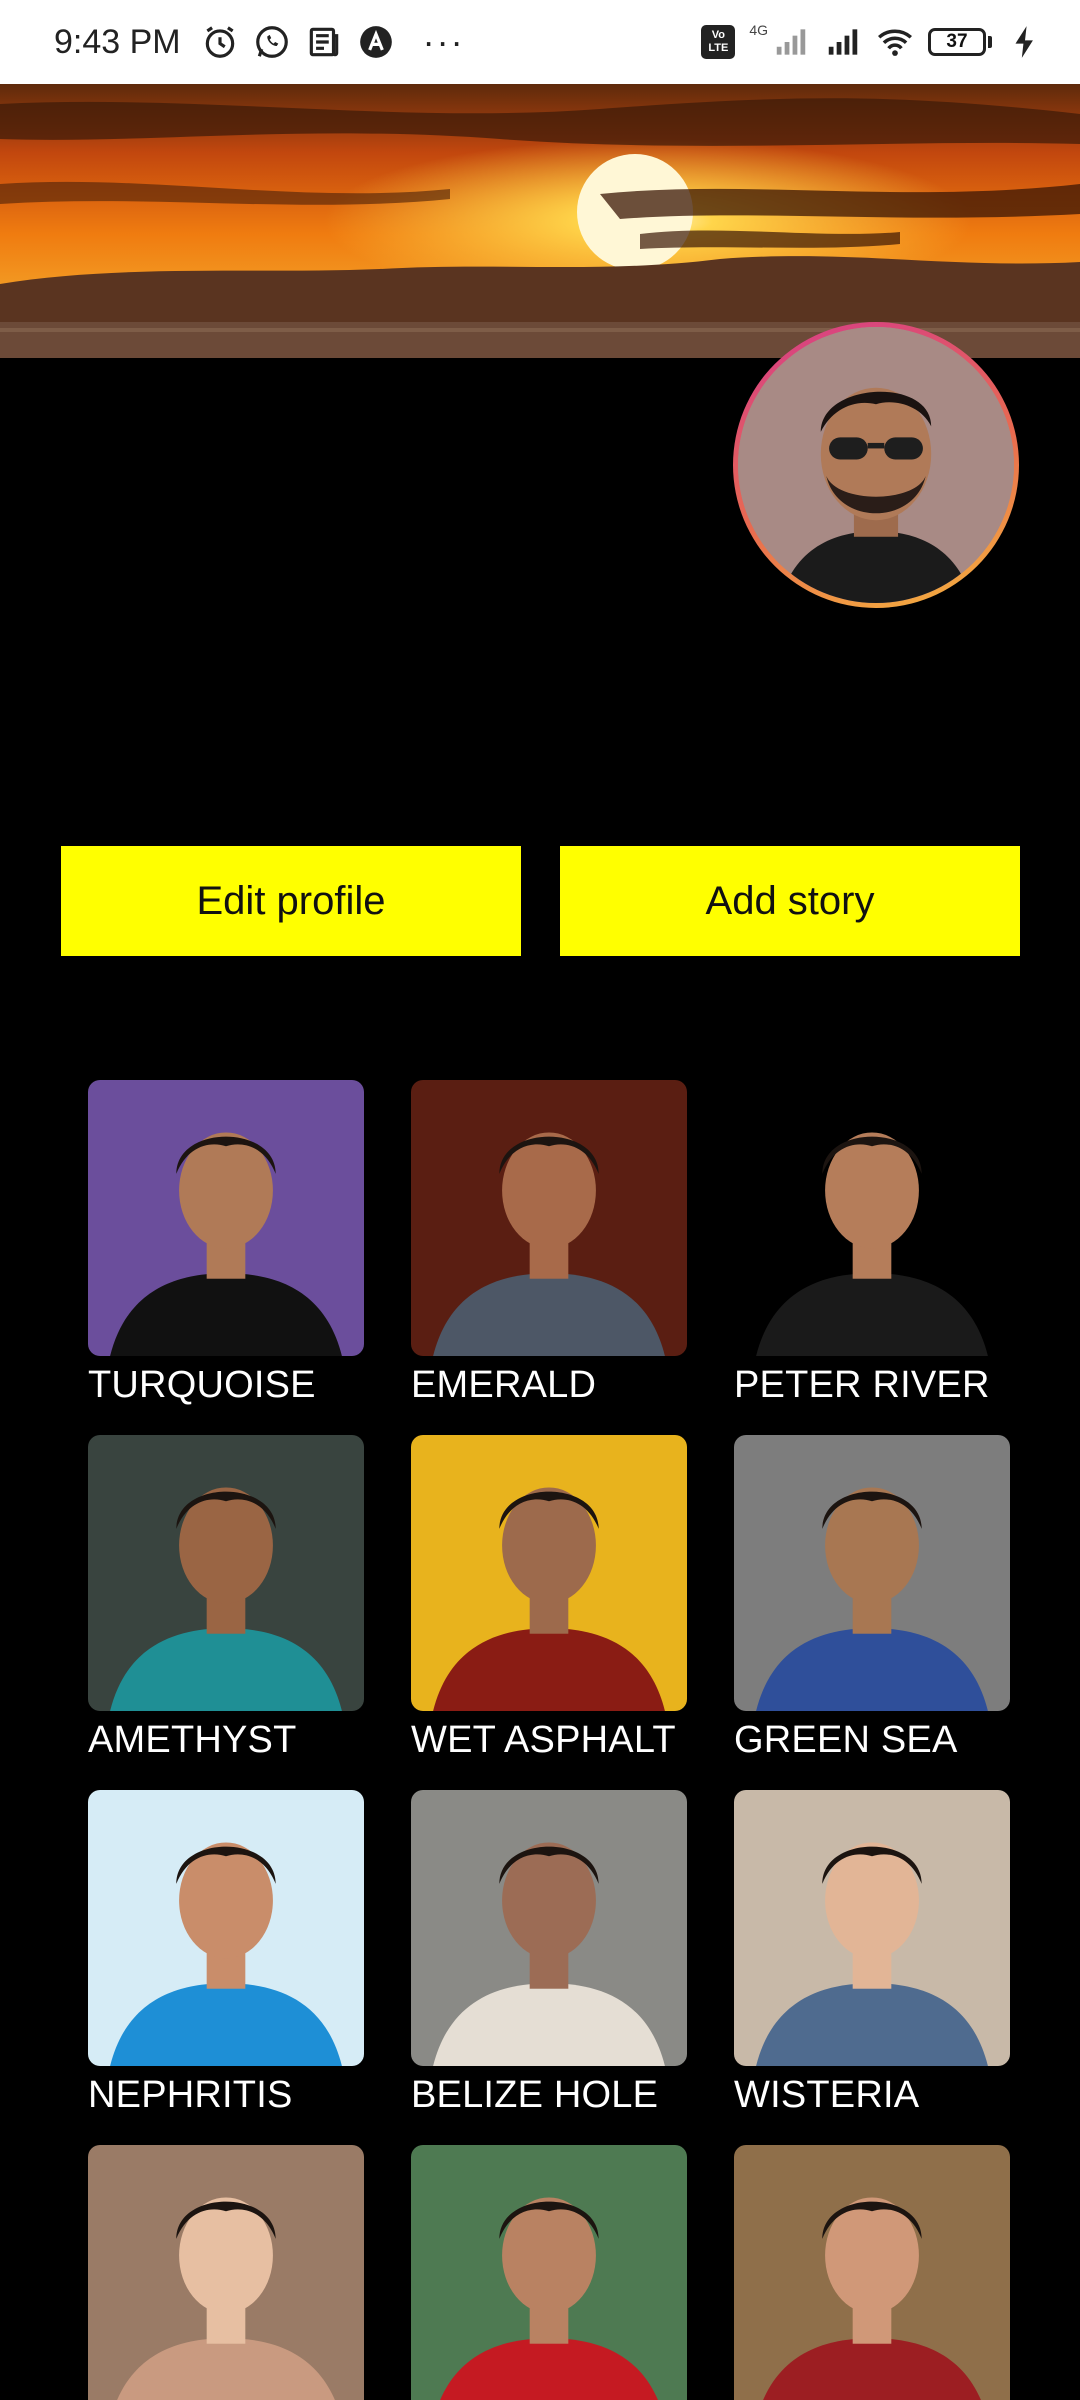 The height and width of the screenshot is (2400, 1080). Describe the element at coordinates (324, 42) in the screenshot. I see `news-icon` at that location.